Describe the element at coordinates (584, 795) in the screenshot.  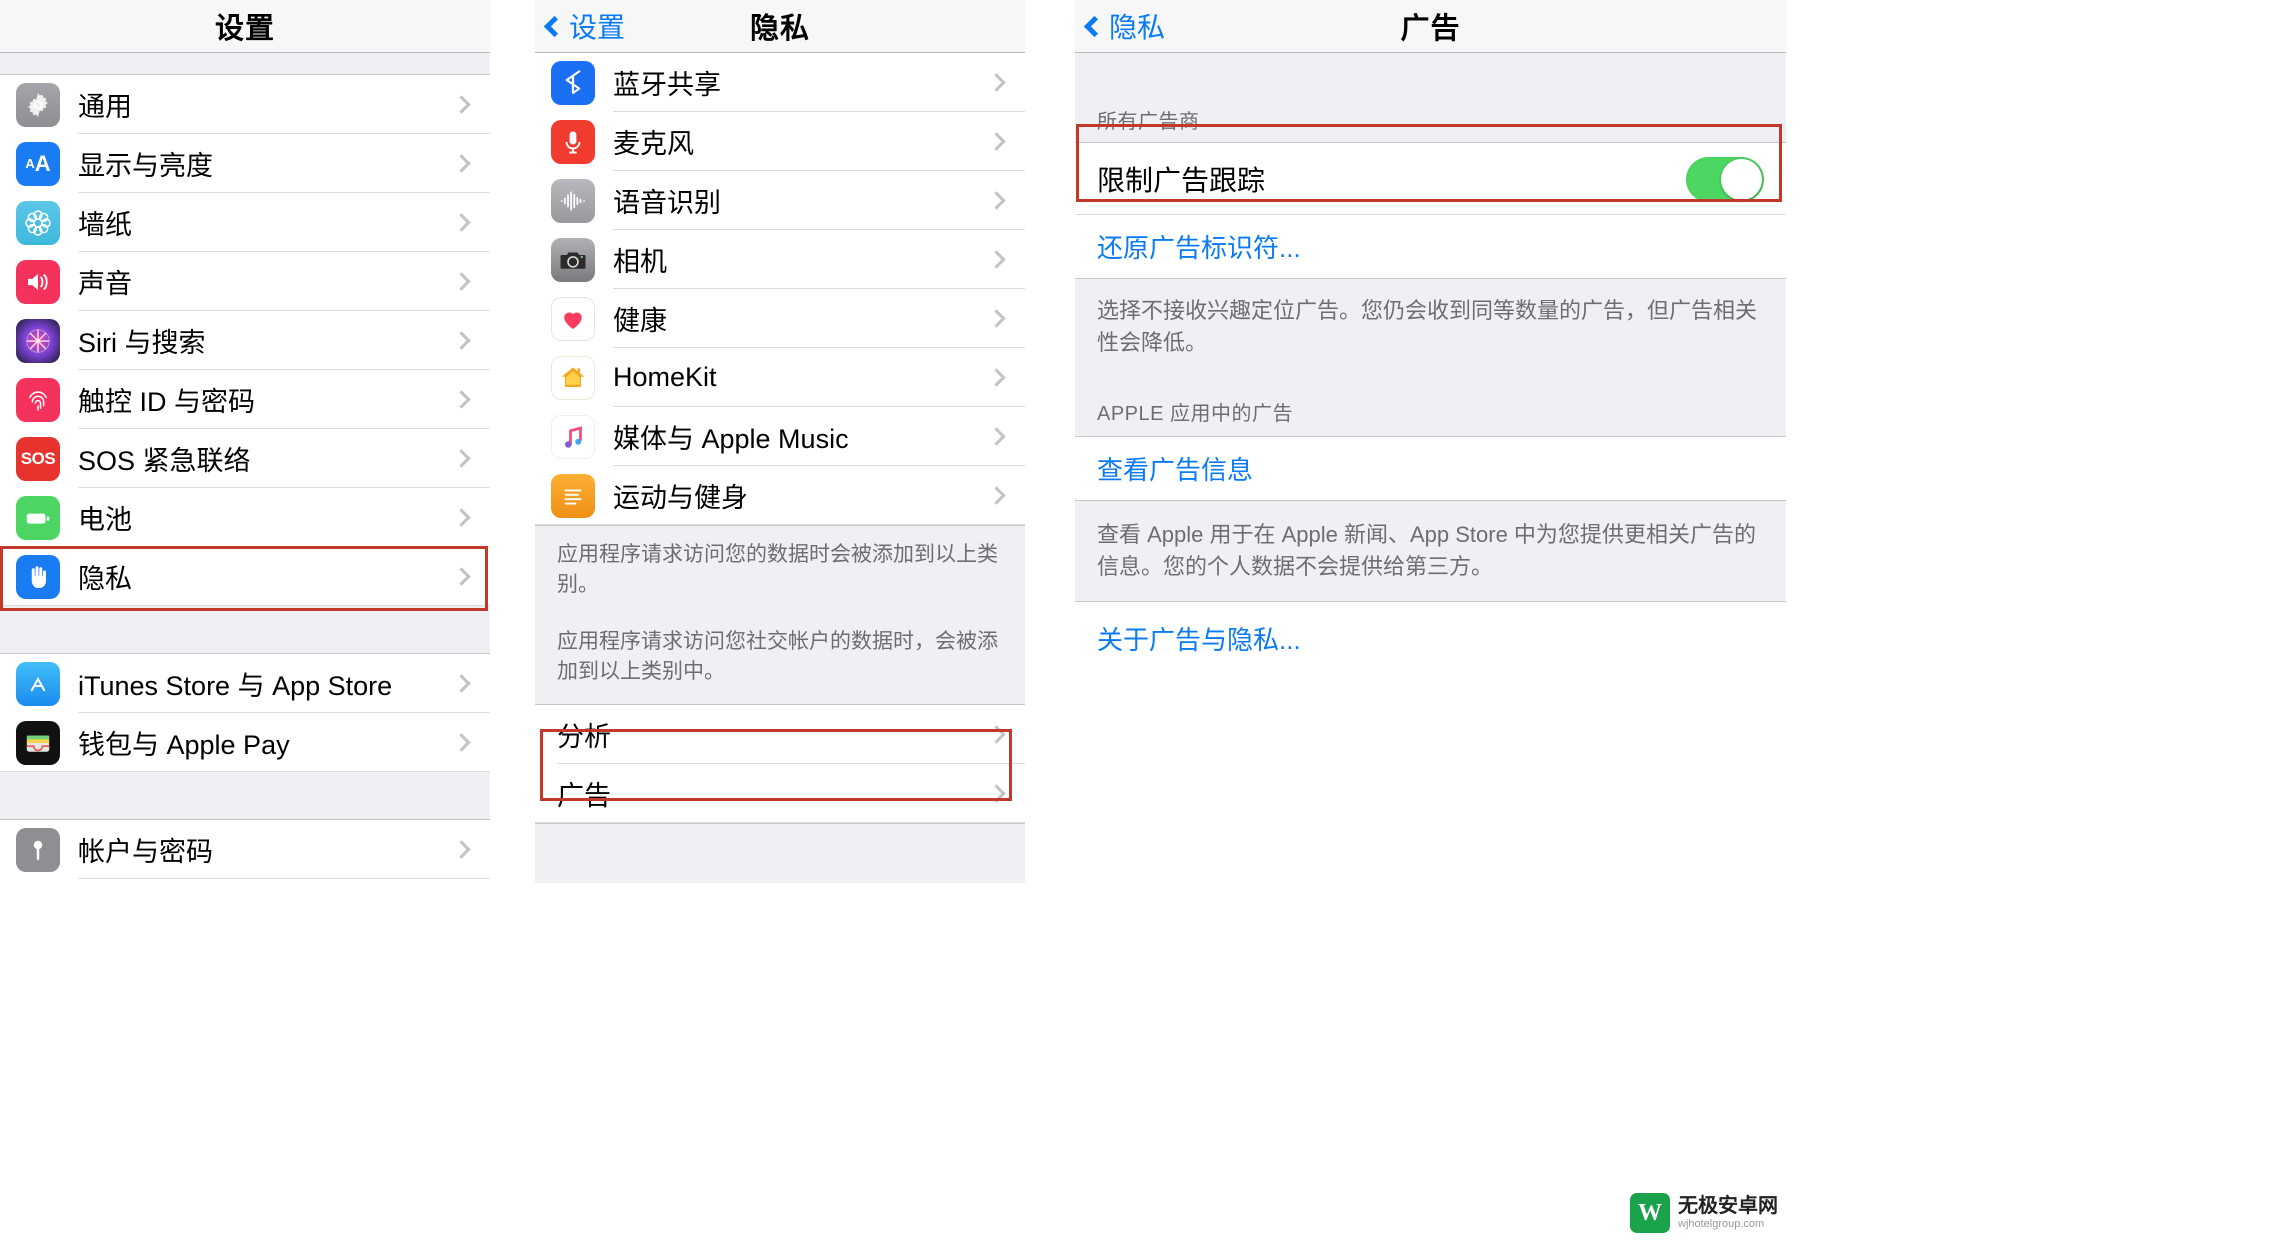
I see `privacy-item-label: 广告` at that location.